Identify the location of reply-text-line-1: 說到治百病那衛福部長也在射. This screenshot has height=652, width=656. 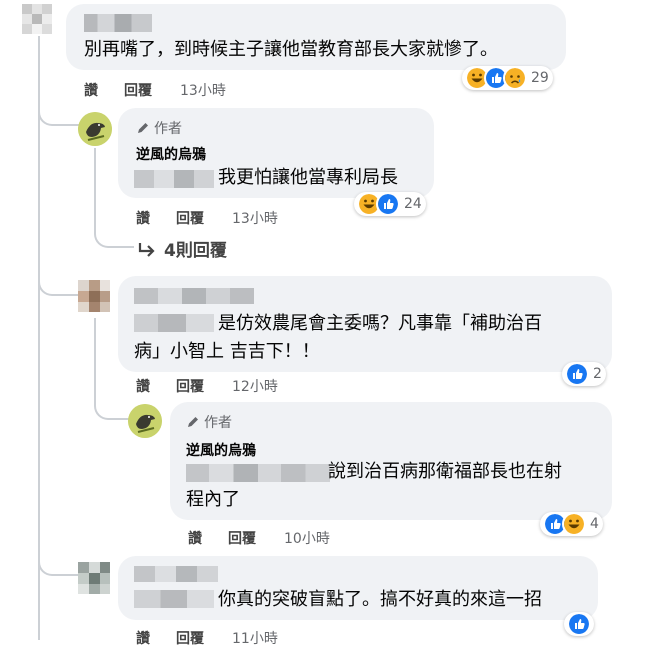
(445, 471).